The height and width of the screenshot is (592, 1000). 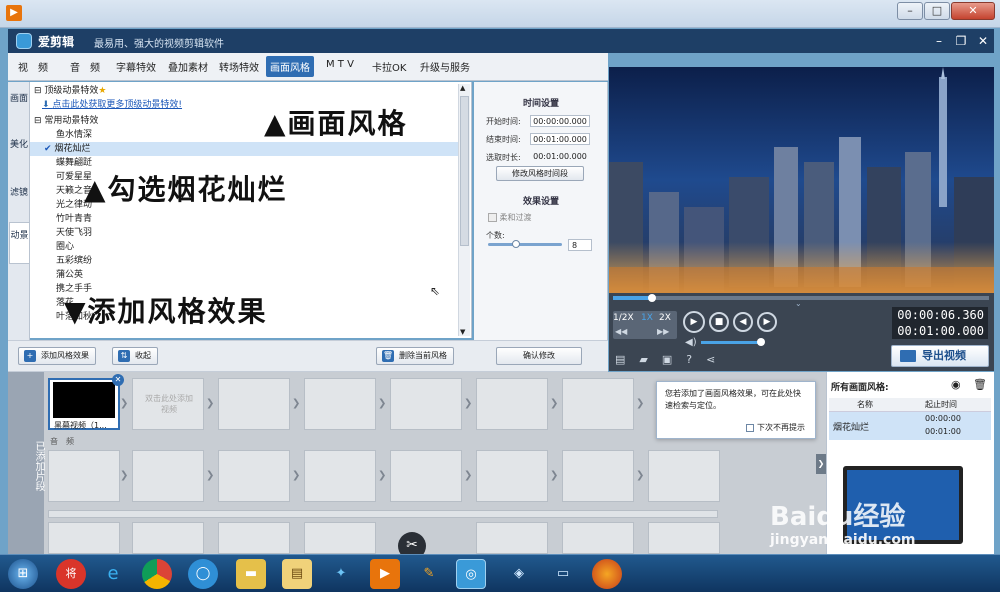 What do you see at coordinates (940, 356) in the screenshot?
I see `export-button: 导出视频` at bounding box center [940, 356].